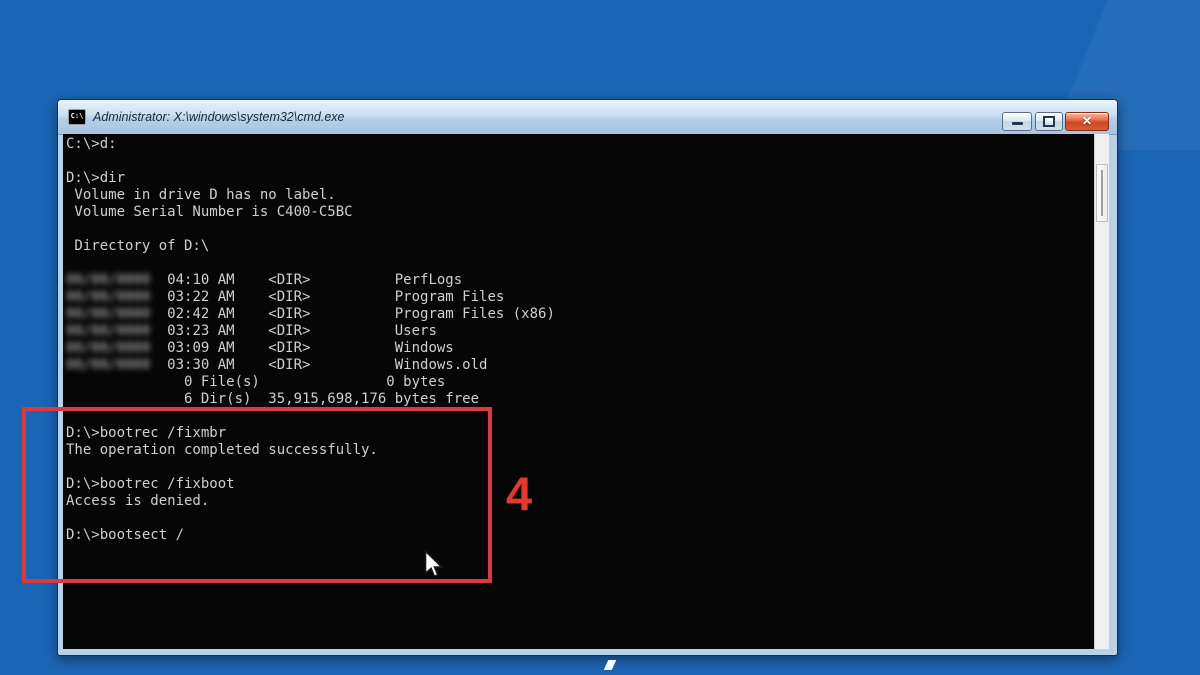 This screenshot has width=1200, height=675. Describe the element at coordinates (580, 348) in the screenshot. I see `dir-row: 00/00/0000 03:09 AM <DIR> Windows` at that location.